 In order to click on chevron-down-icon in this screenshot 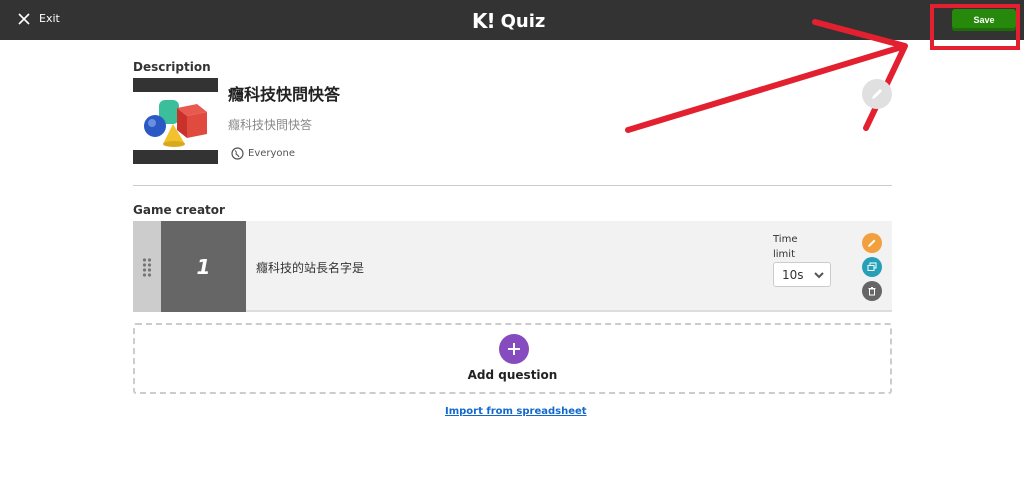, I will do `click(819, 274)`.